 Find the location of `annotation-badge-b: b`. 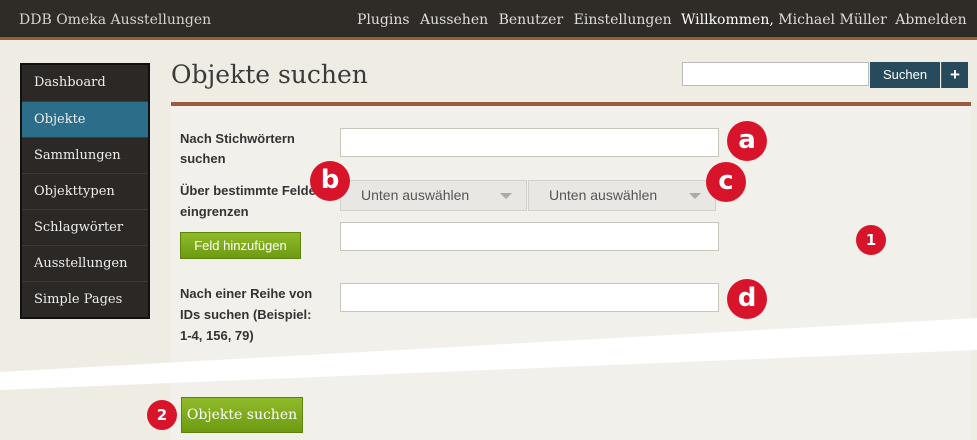

annotation-badge-b: b is located at coordinates (330, 181).